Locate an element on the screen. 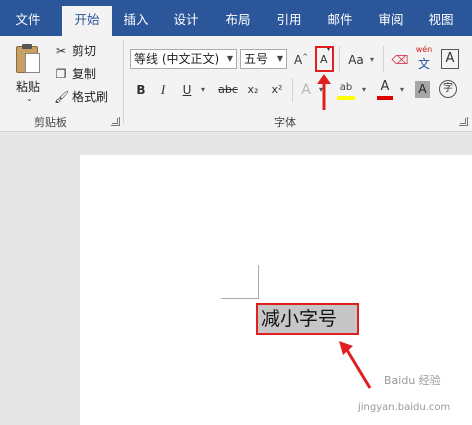 Image resolution: width=472 pixels, height=425 pixels. baidu-watermark-url: jingyan.baidu.com is located at coordinates (404, 407).